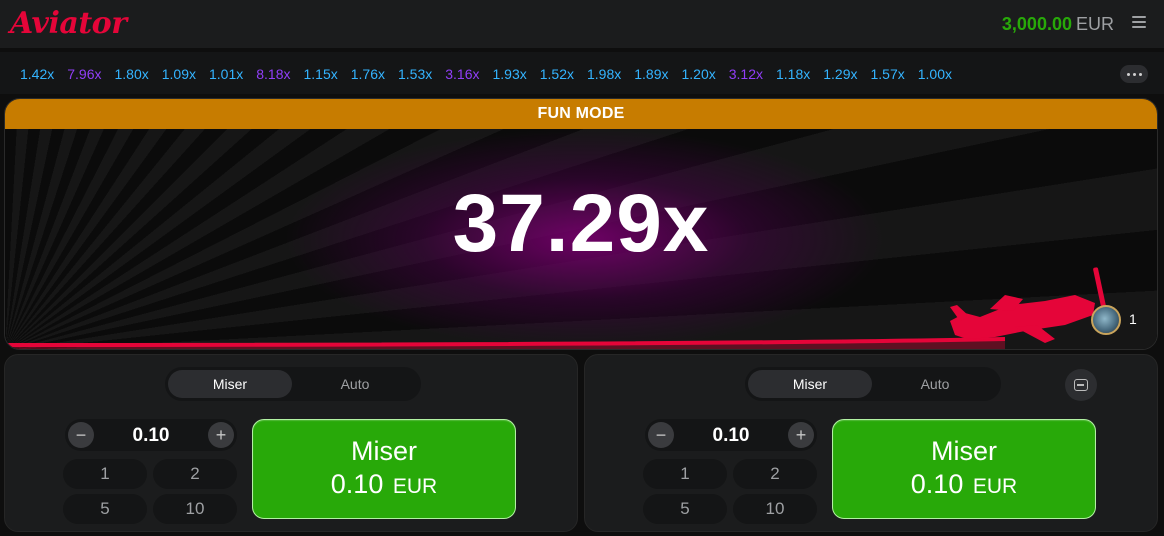 This screenshot has height=536, width=1164. What do you see at coordinates (557, 308) in the screenshot?
I see `flight-curve` at bounding box center [557, 308].